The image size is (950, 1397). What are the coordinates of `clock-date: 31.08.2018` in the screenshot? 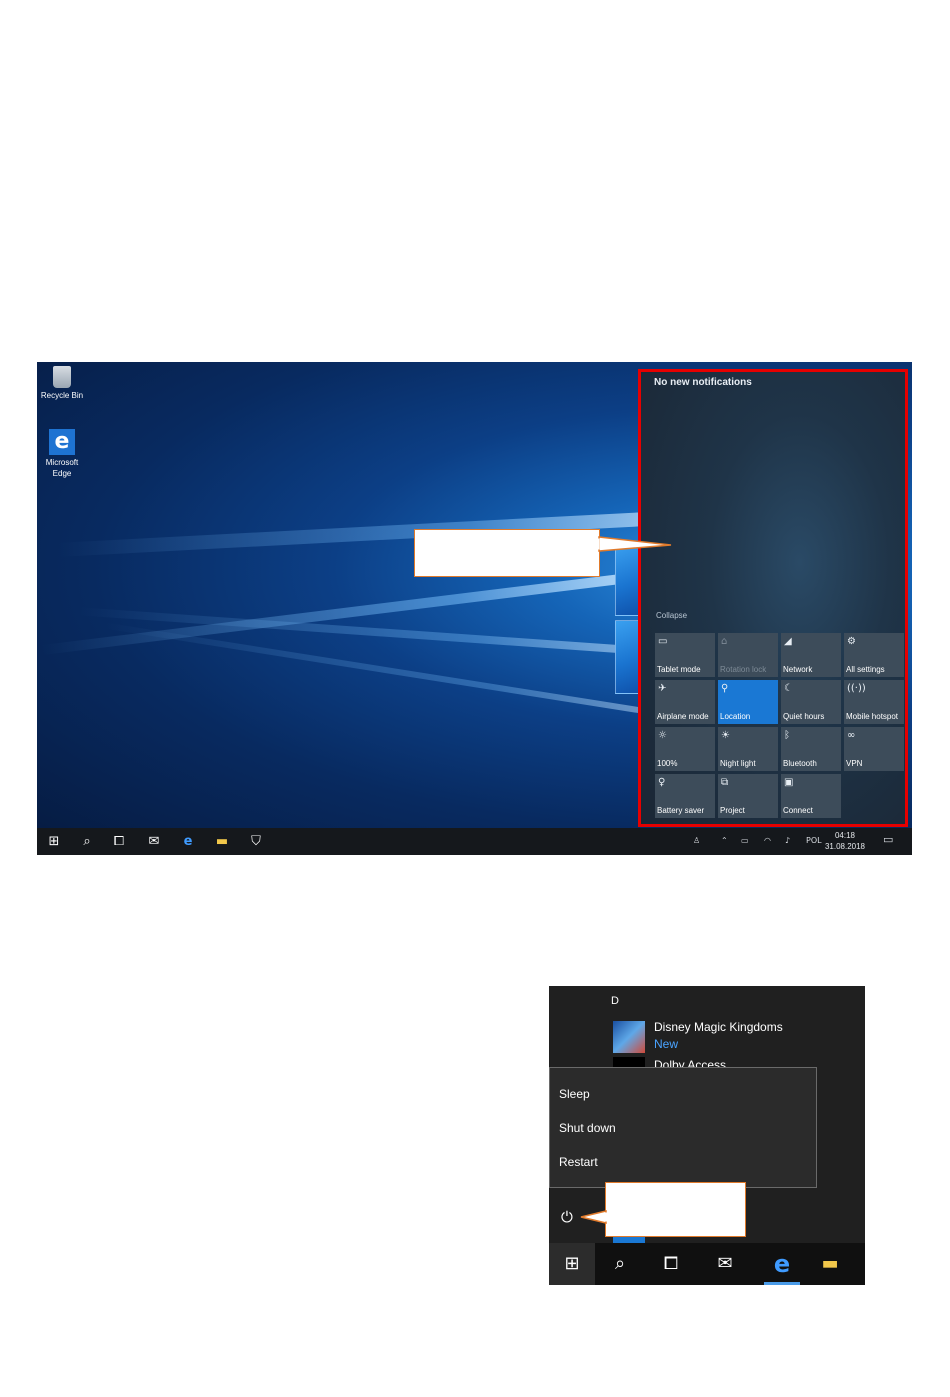 It's located at (845, 846).